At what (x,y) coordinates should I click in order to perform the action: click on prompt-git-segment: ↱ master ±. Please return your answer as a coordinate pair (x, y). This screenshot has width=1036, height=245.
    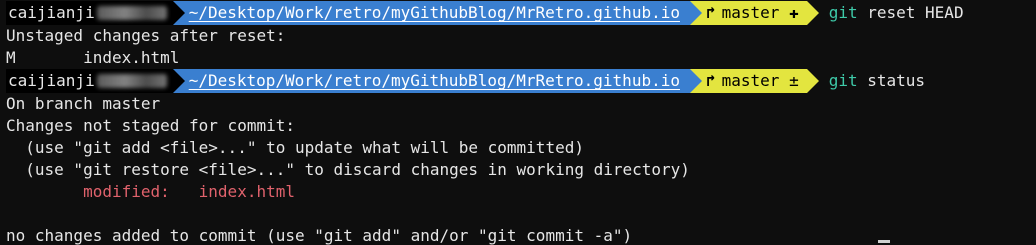
    Looking at the image, I should click on (754, 81).